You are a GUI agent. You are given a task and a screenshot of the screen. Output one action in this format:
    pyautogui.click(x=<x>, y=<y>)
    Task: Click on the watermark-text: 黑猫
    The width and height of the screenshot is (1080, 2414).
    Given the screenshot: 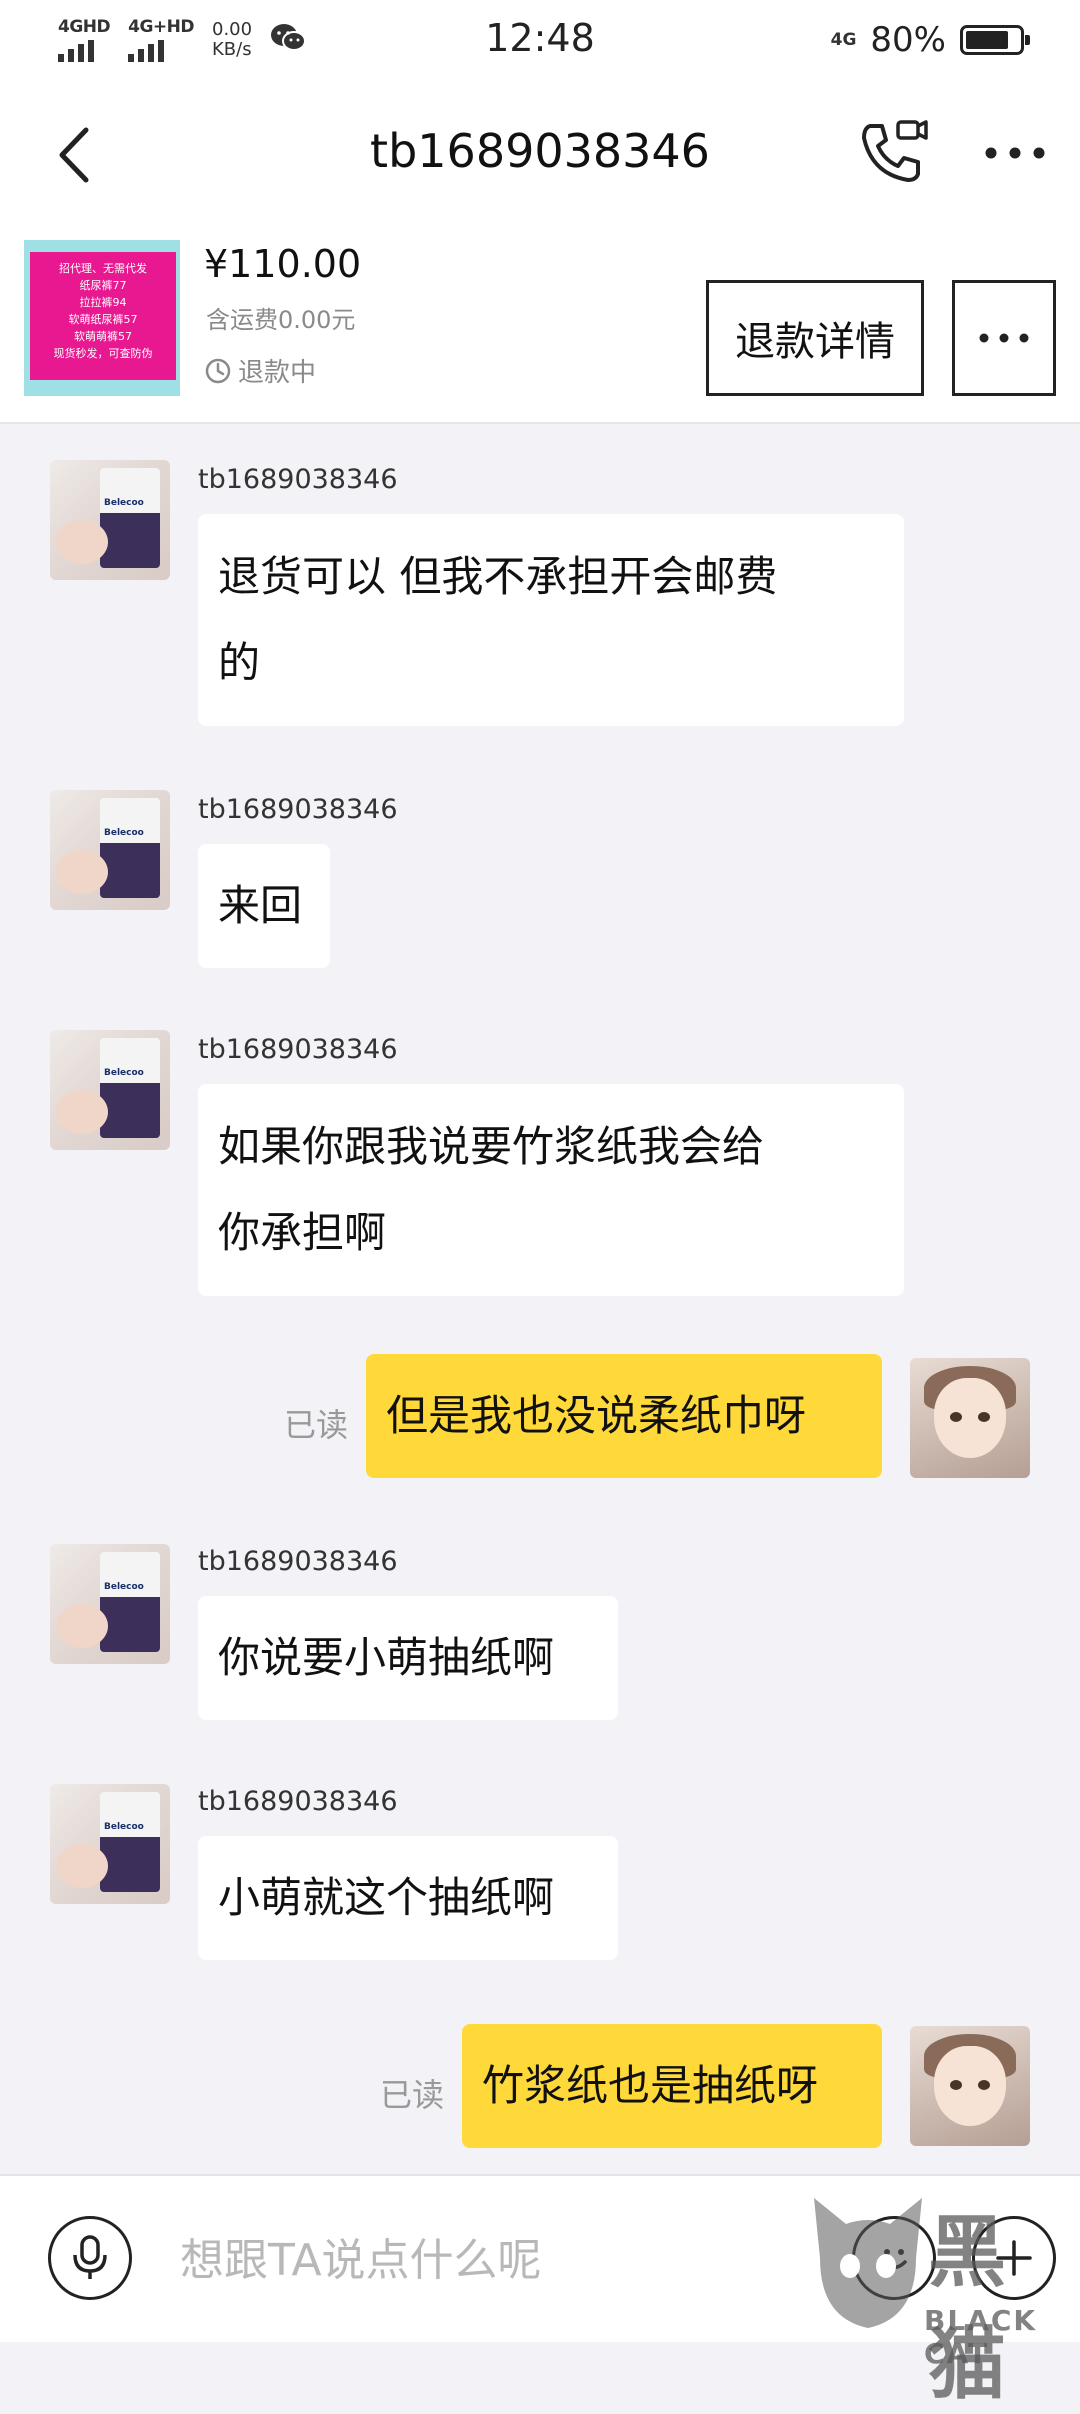 What is the action you would take?
    pyautogui.click(x=967, y=2309)
    